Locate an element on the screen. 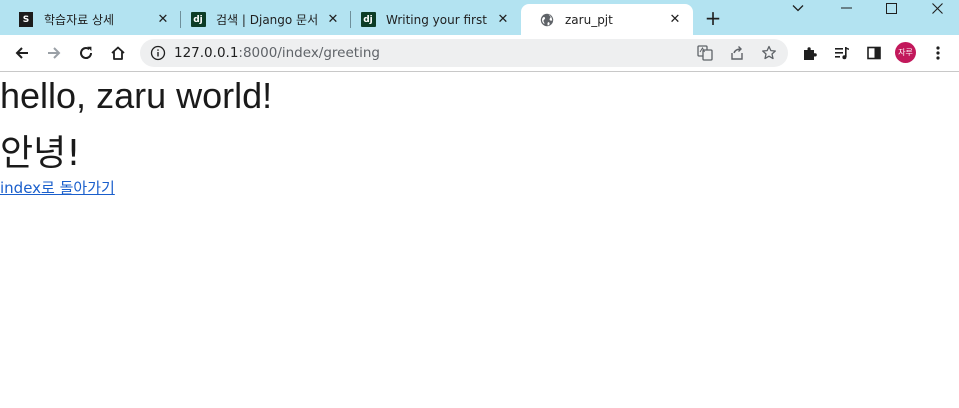  translate-icon is located at coordinates (705, 53).